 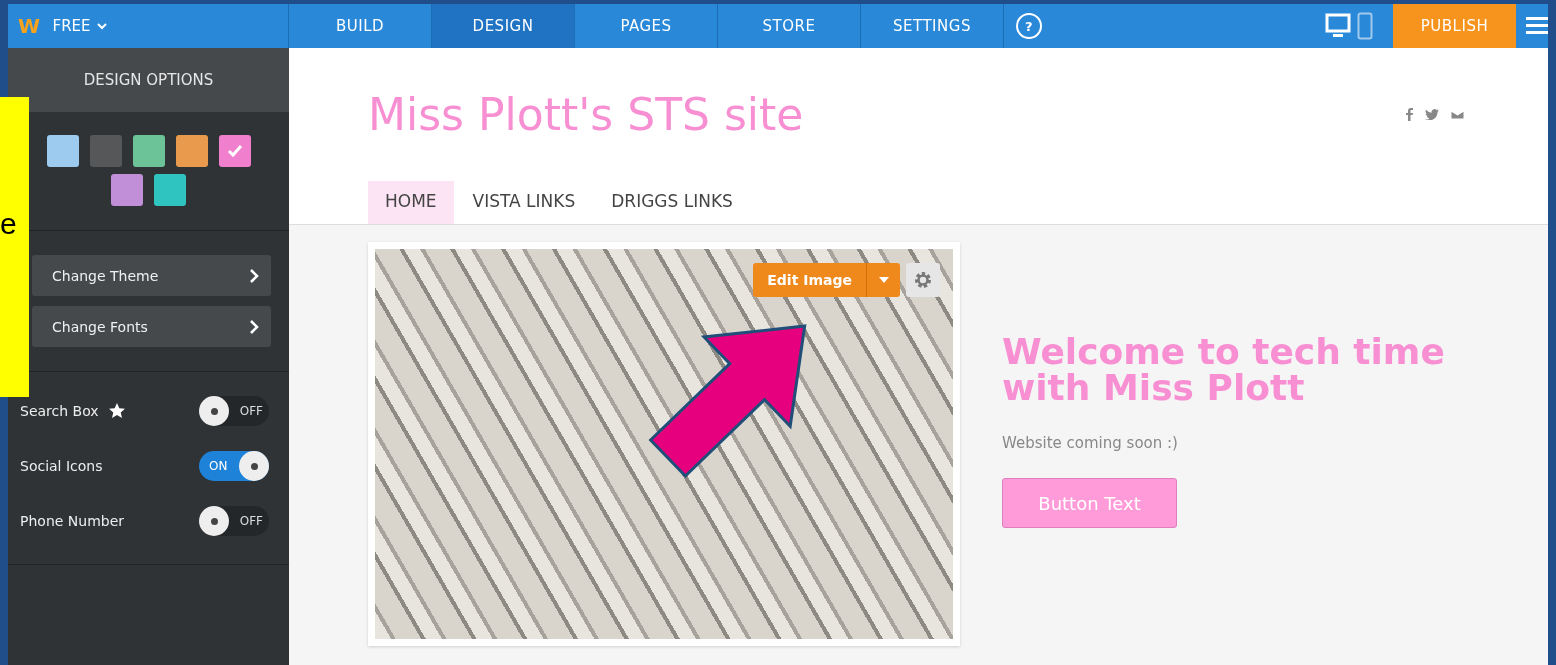 What do you see at coordinates (1537, 26) in the screenshot?
I see `menu-icon` at bounding box center [1537, 26].